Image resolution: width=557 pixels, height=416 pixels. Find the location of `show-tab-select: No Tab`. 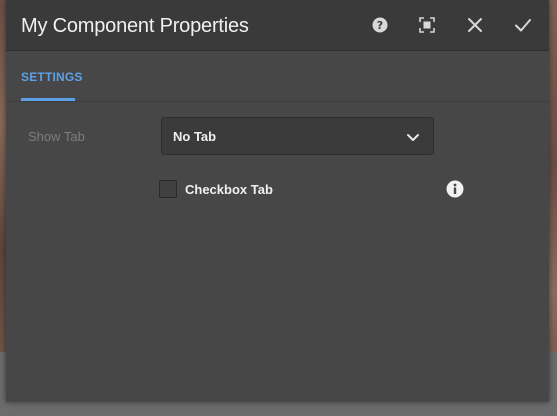

show-tab-select: No Tab is located at coordinates (297, 136).